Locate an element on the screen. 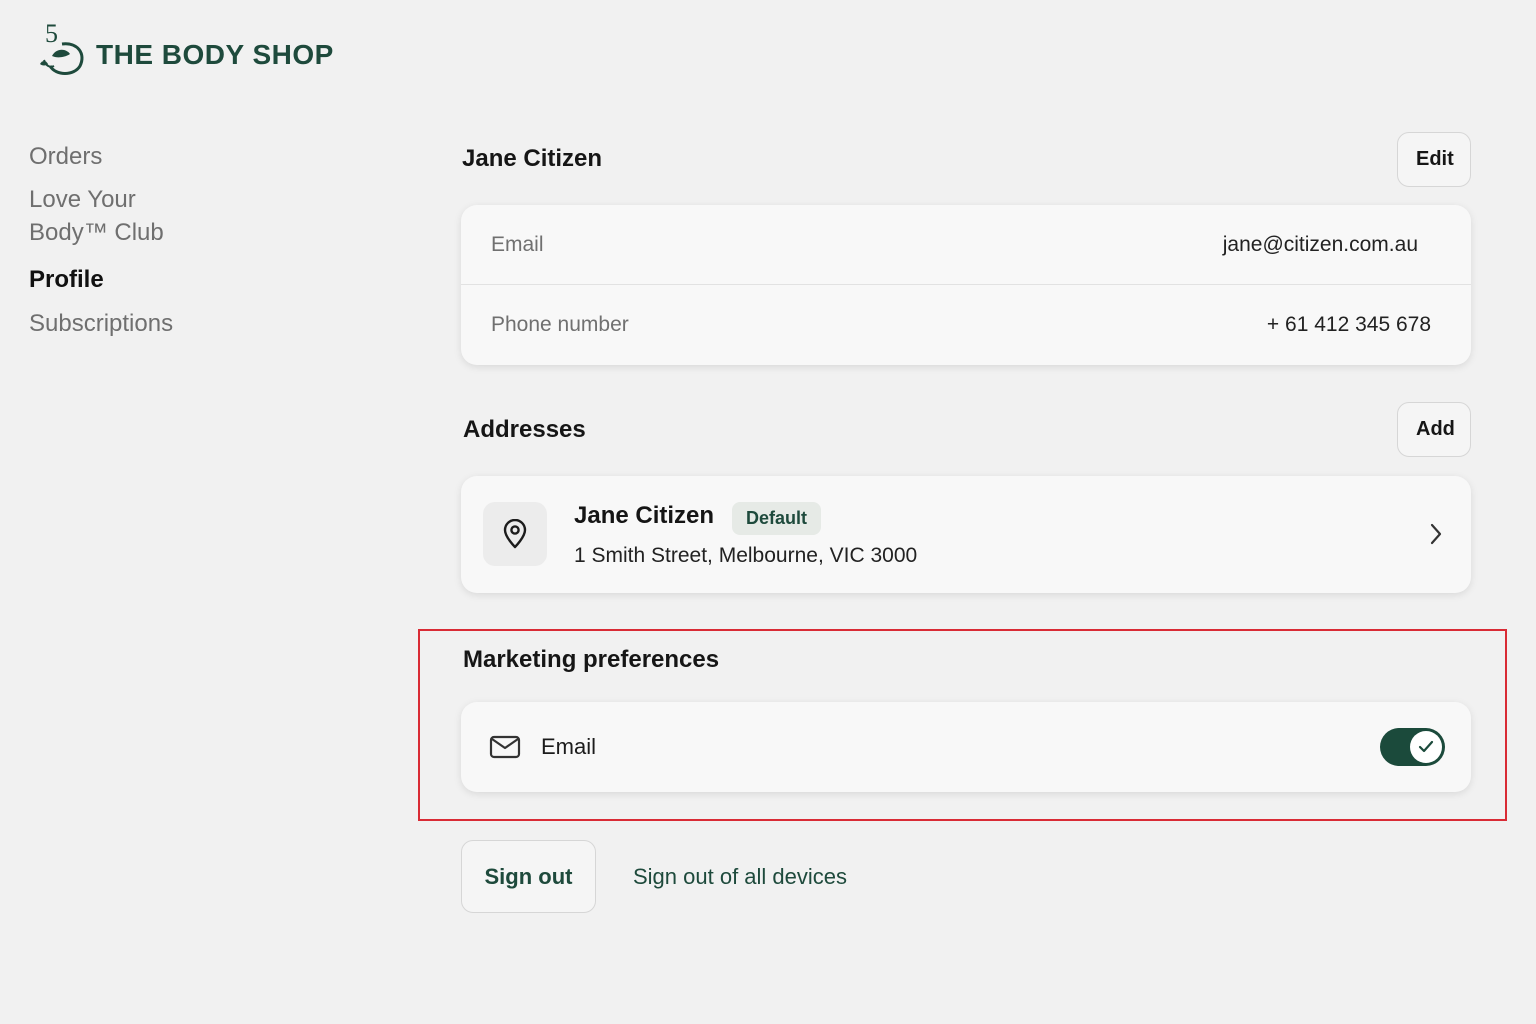 The width and height of the screenshot is (1536, 1024). brand-logo: 5 THE BODY SHOP is located at coordinates (185, 48).